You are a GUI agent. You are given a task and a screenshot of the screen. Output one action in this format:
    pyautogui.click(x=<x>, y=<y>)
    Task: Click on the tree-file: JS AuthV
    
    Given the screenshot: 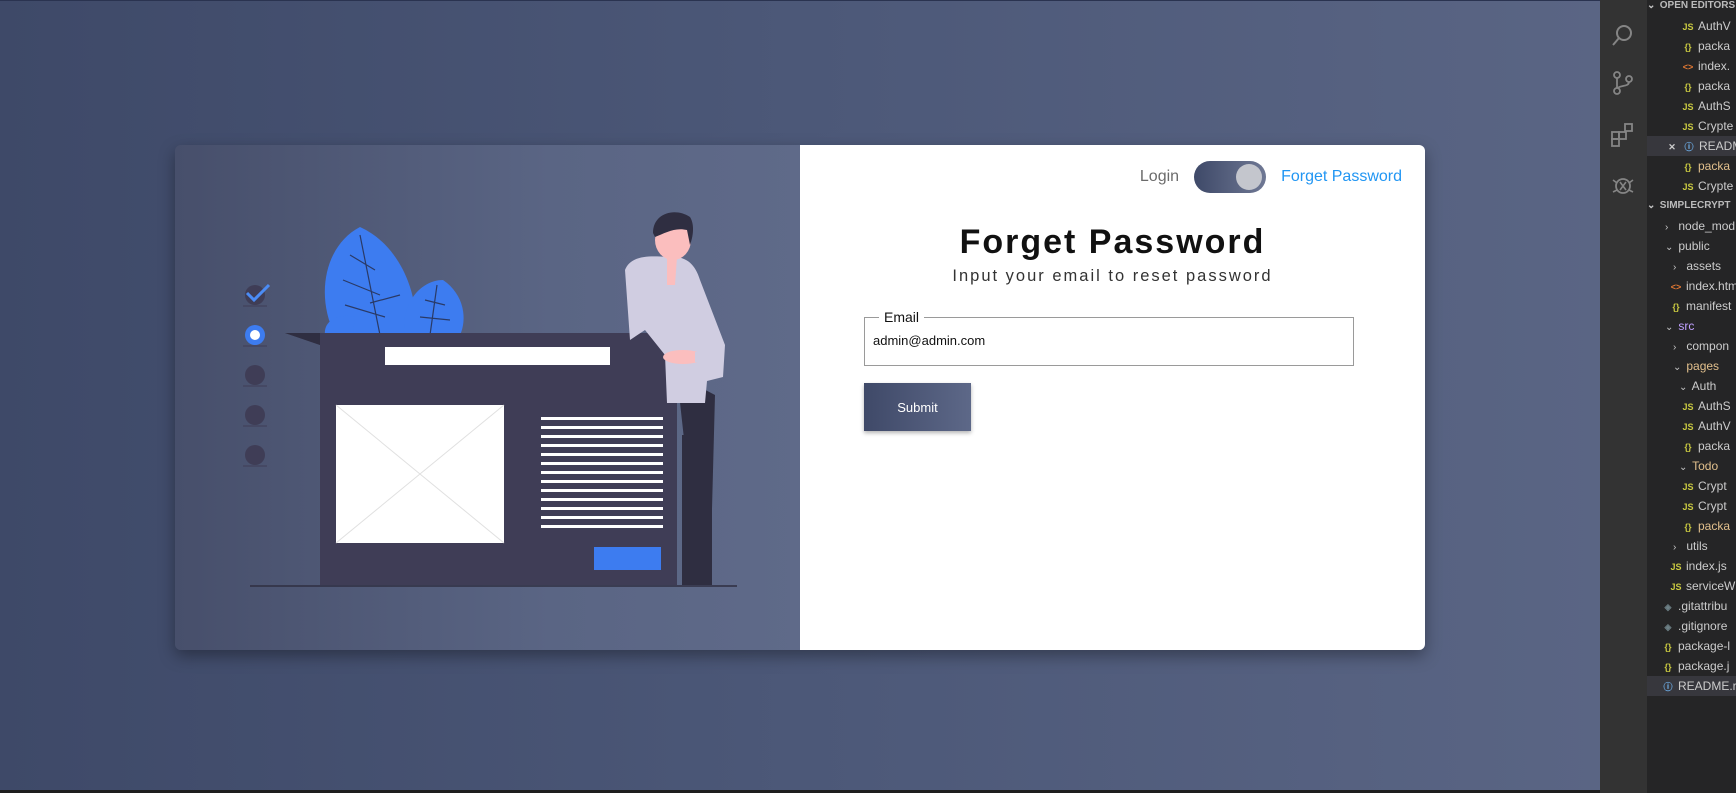 What is the action you would take?
    pyautogui.click(x=1691, y=426)
    